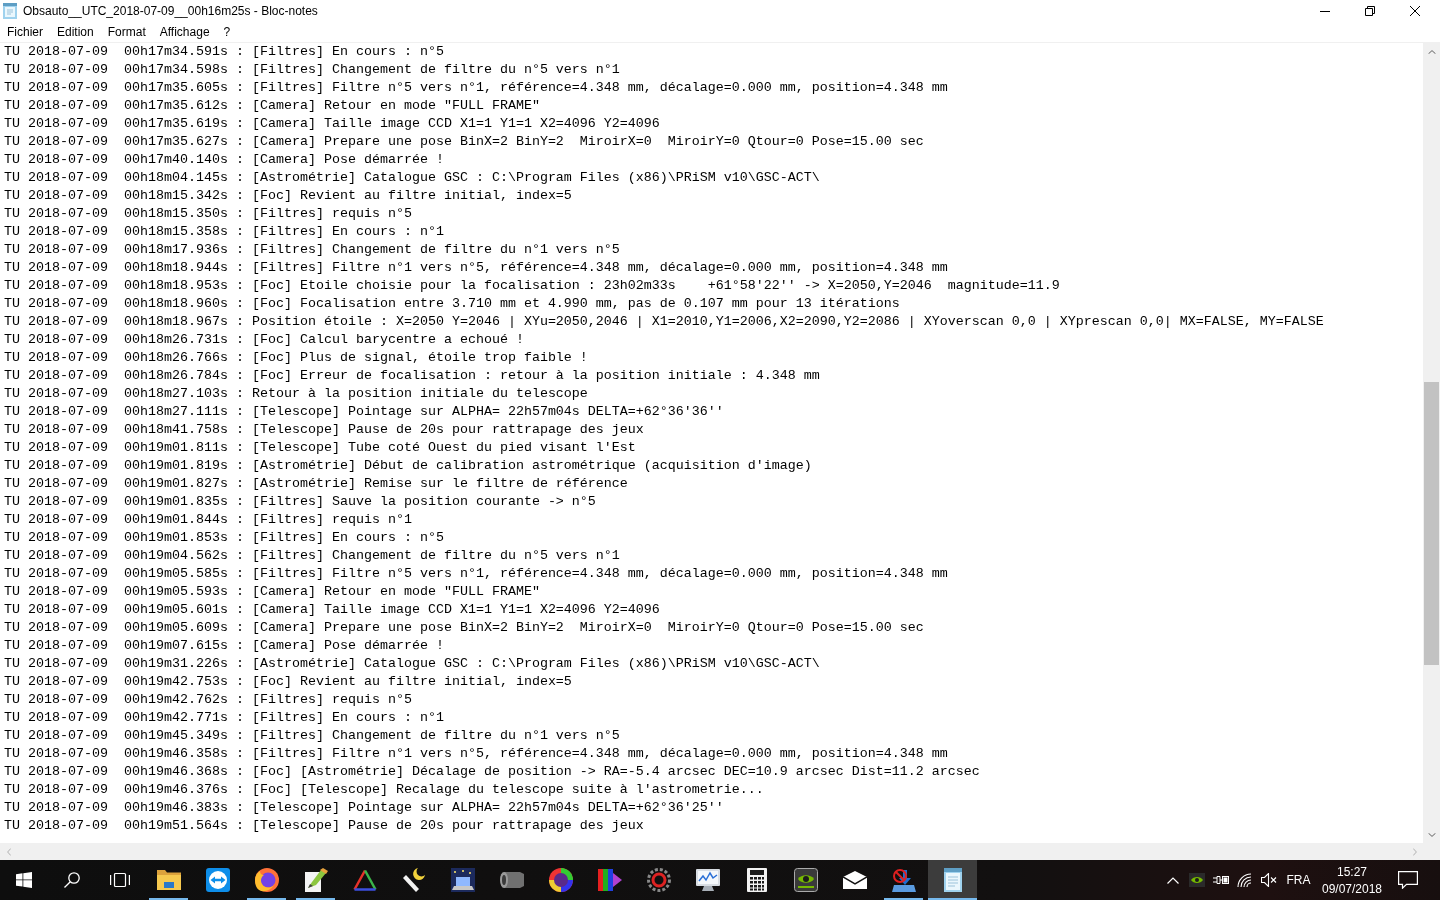 Image resolution: width=1440 pixels, height=900 pixels. Describe the element at coordinates (476, 754) in the screenshot. I see `text-line: TU 2018-07-09 00h19m46.358s : [Filtres] Filtre n°1 vers n°5, référence=4.348 mm, décalage=0.000 mm, position=4.348 mm` at that location.